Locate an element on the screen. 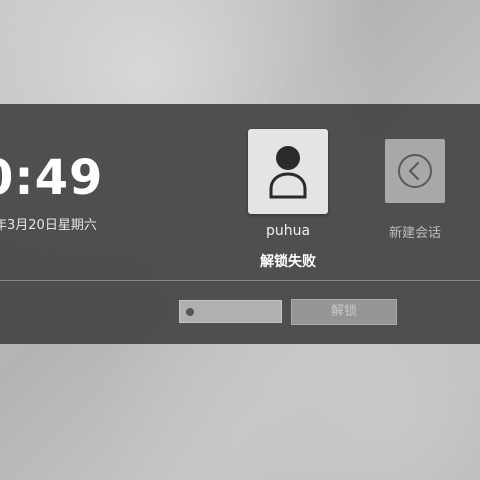 The image size is (480, 480). divider is located at coordinates (240, 280).